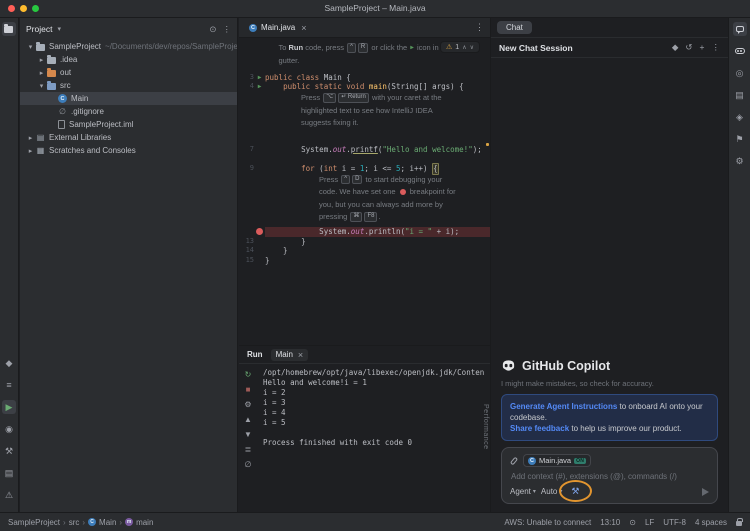 The width and height of the screenshot is (750, 531). I want to click on performance-tab-label: Performance, so click(485, 427).